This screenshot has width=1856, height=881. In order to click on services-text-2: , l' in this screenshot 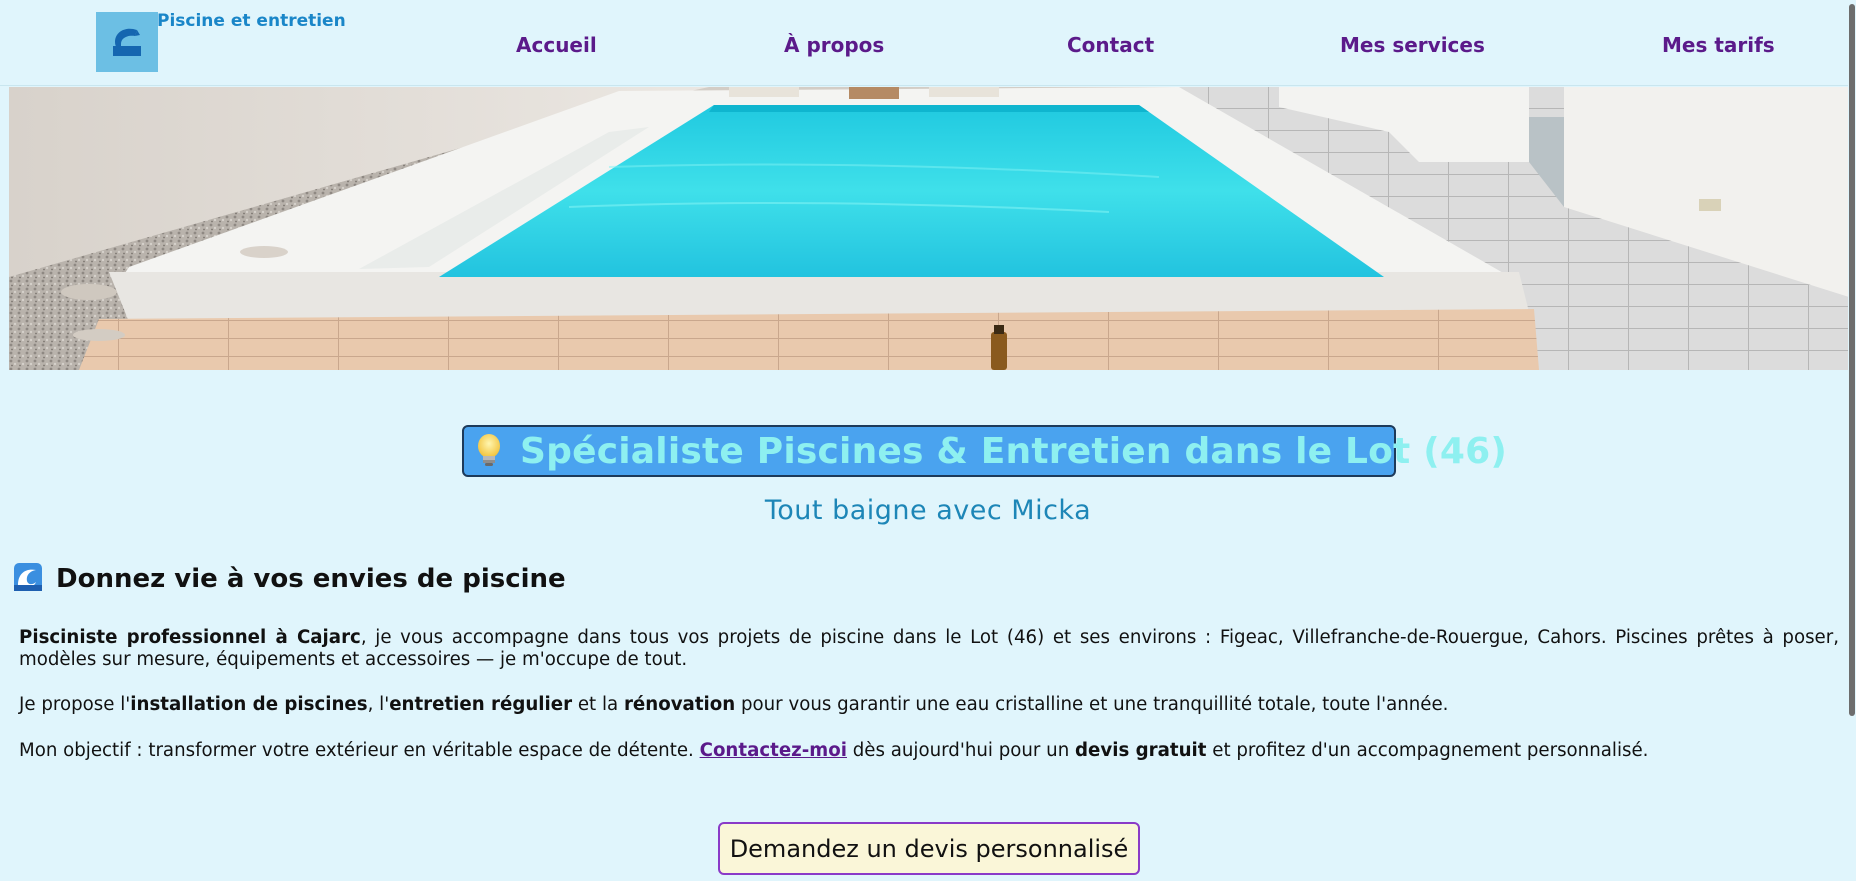, I will do `click(378, 704)`.